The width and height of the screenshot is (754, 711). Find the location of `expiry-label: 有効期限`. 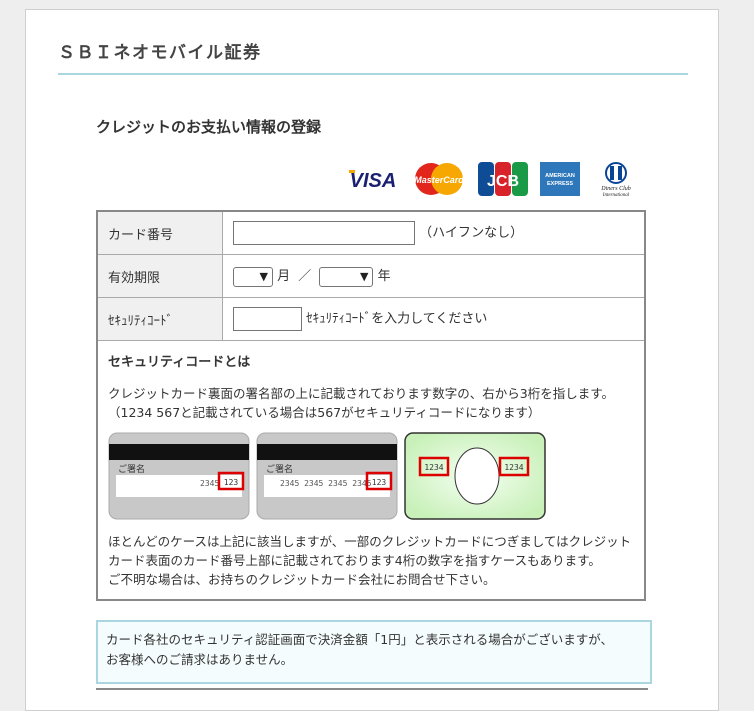

expiry-label: 有効期限 is located at coordinates (159, 276).